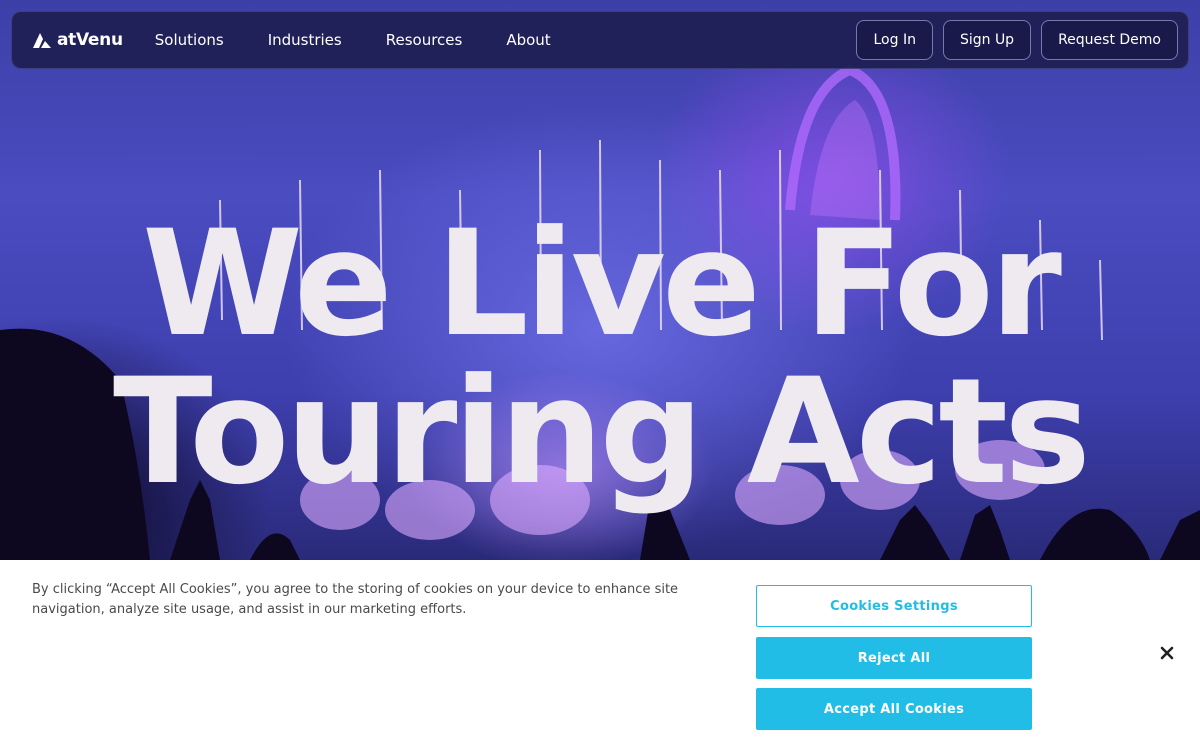  I want to click on nav-link-resources: Resources, so click(424, 40).